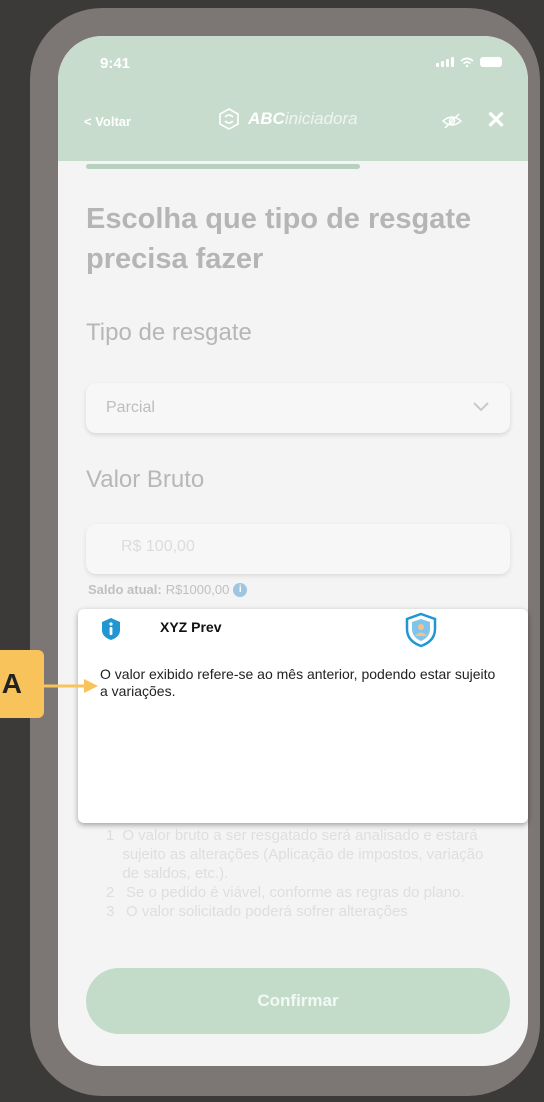  What do you see at coordinates (191, 627) in the screenshot?
I see `tooltip-title: XYZ Prev` at bounding box center [191, 627].